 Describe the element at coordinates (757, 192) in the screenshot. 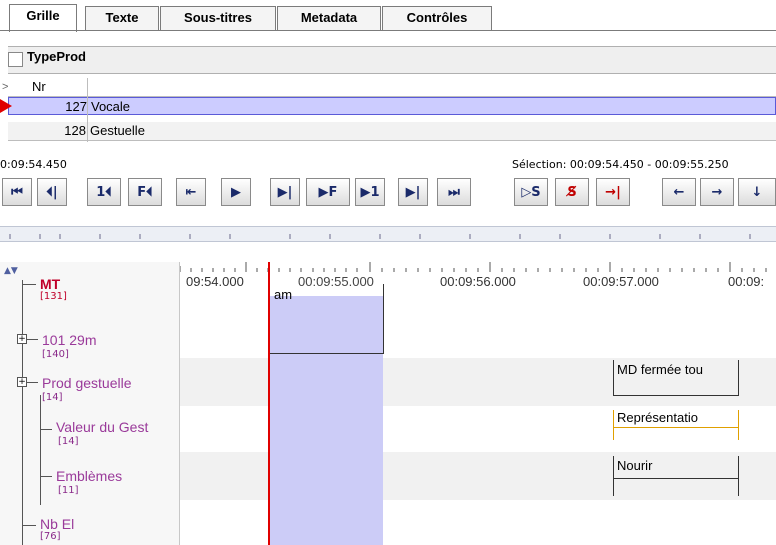

I see `down-arrow-button: ↓` at that location.